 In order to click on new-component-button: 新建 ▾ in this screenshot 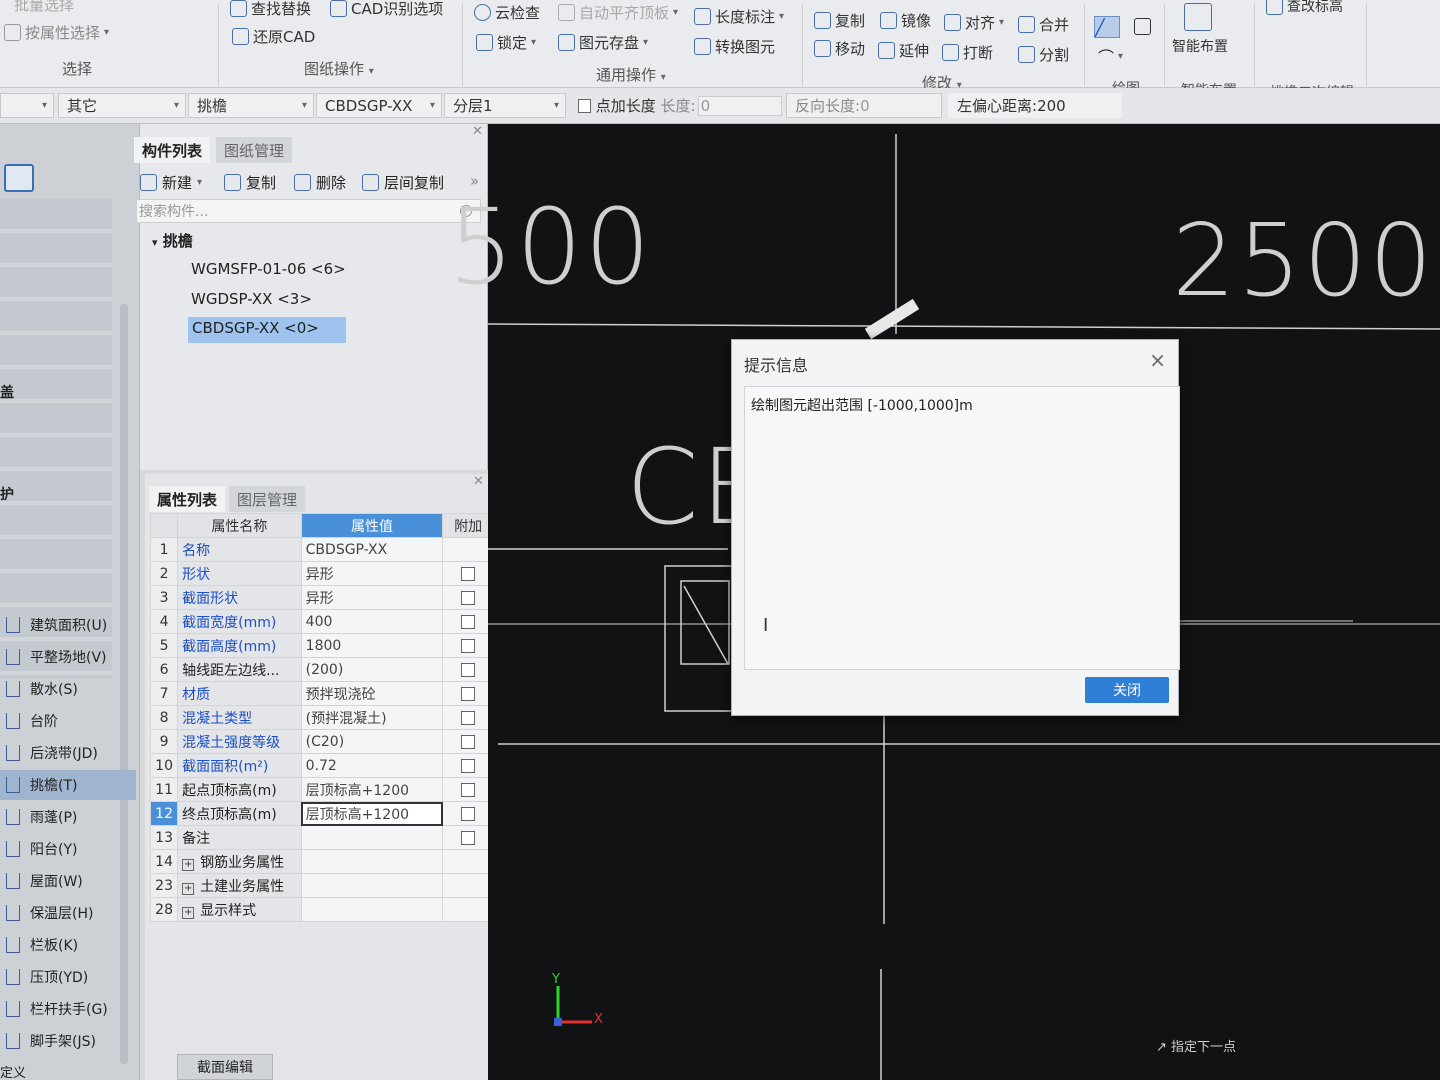, I will do `click(171, 182)`.